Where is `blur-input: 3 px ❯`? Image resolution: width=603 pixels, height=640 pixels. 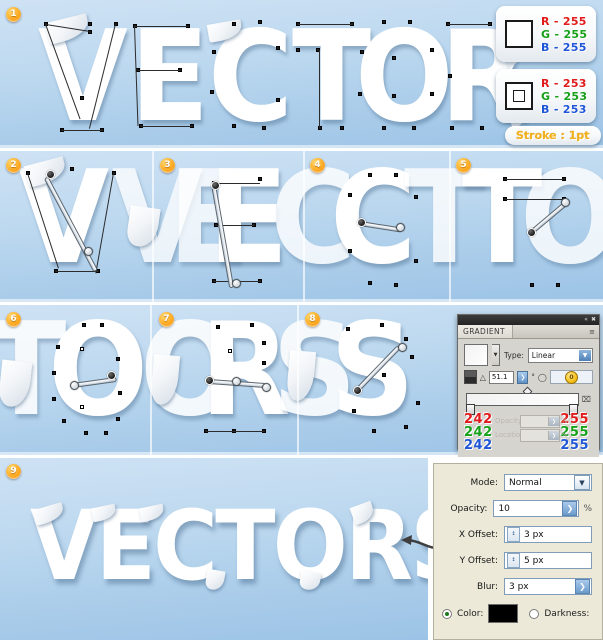
blur-input: 3 px ❯ is located at coordinates (548, 586).